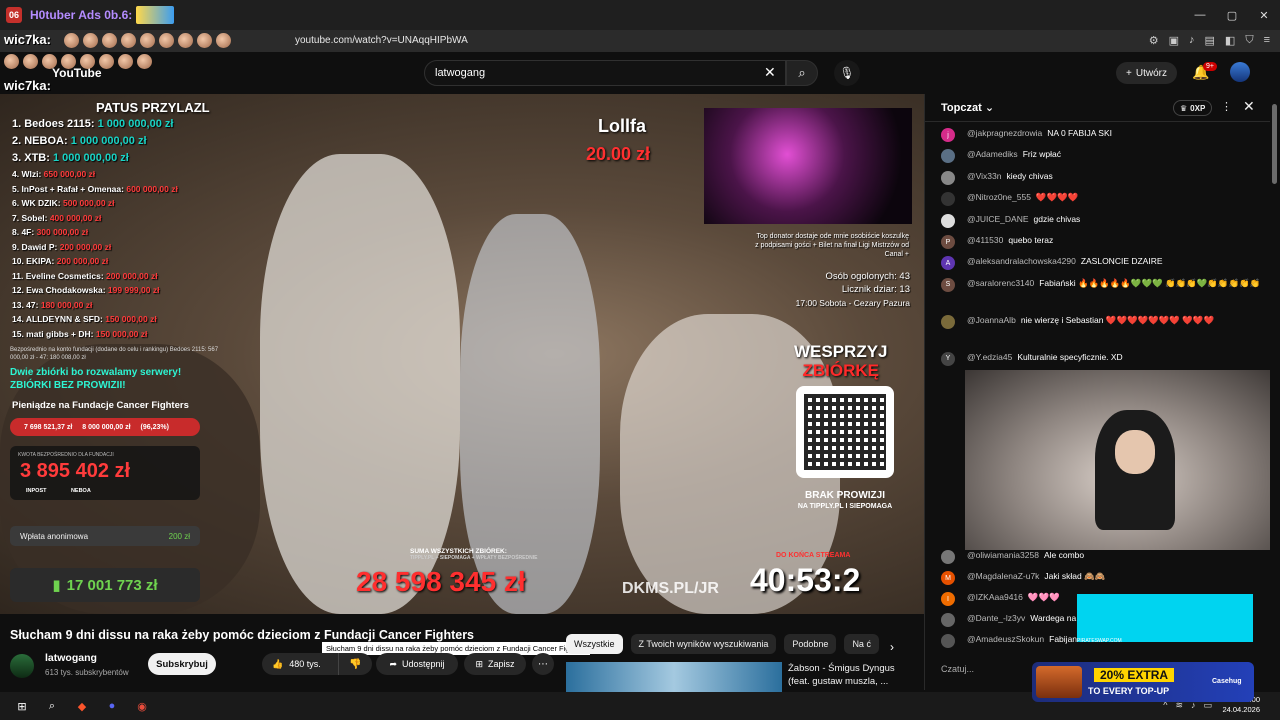 The image size is (1280, 720). Describe the element at coordinates (703, 644) in the screenshot. I see `chip-from-search: Z Twoich wyników wyszukiwania` at that location.